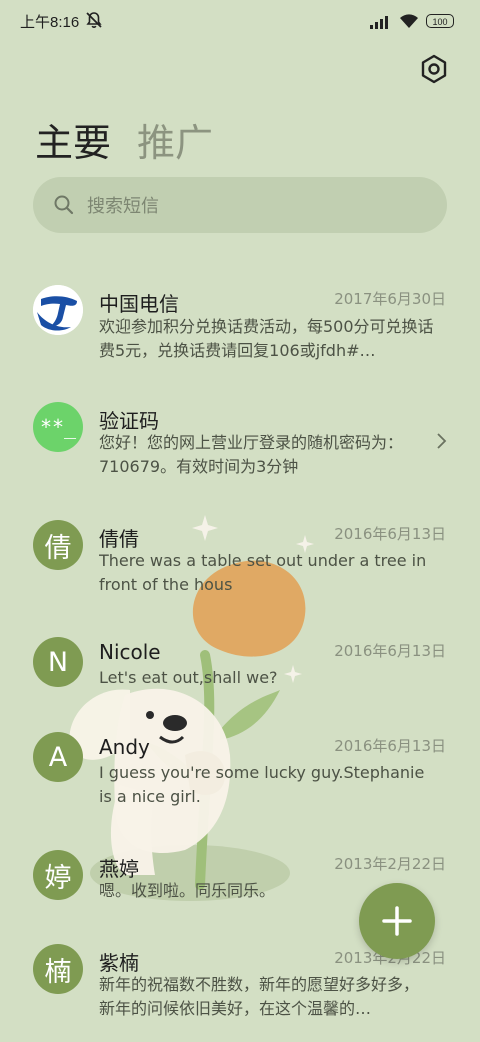 Image resolution: width=480 pixels, height=1042 pixels. I want to click on avatar: N, so click(58, 662).